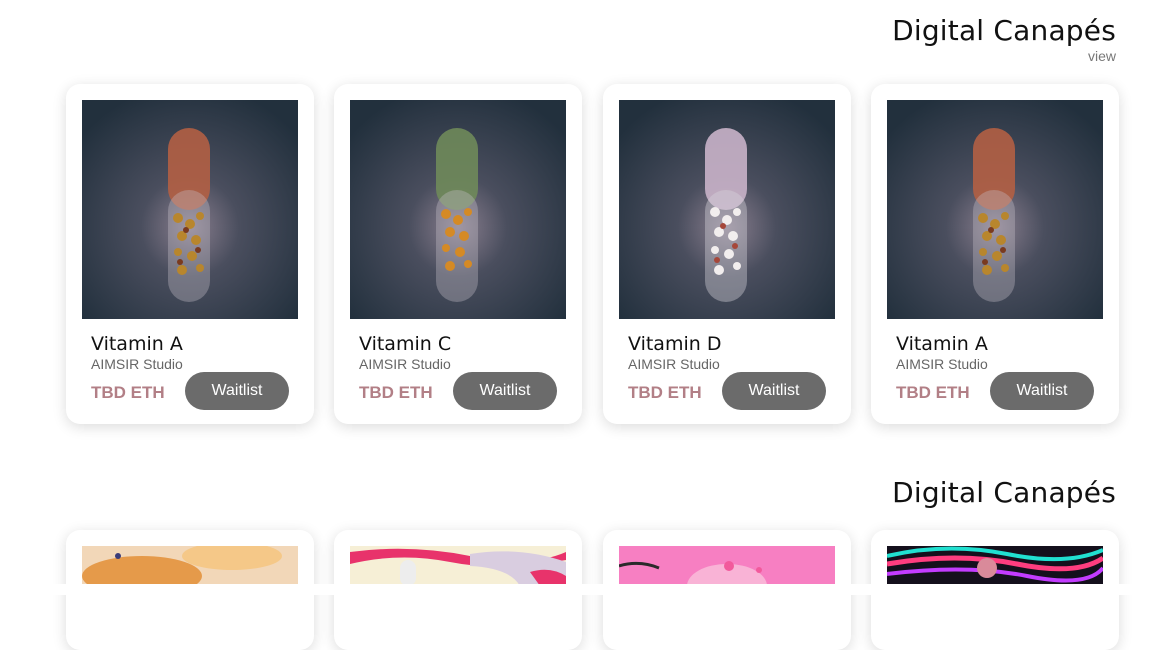  Describe the element at coordinates (405, 344) in the screenshot. I see `product-title: Vitamin C` at that location.